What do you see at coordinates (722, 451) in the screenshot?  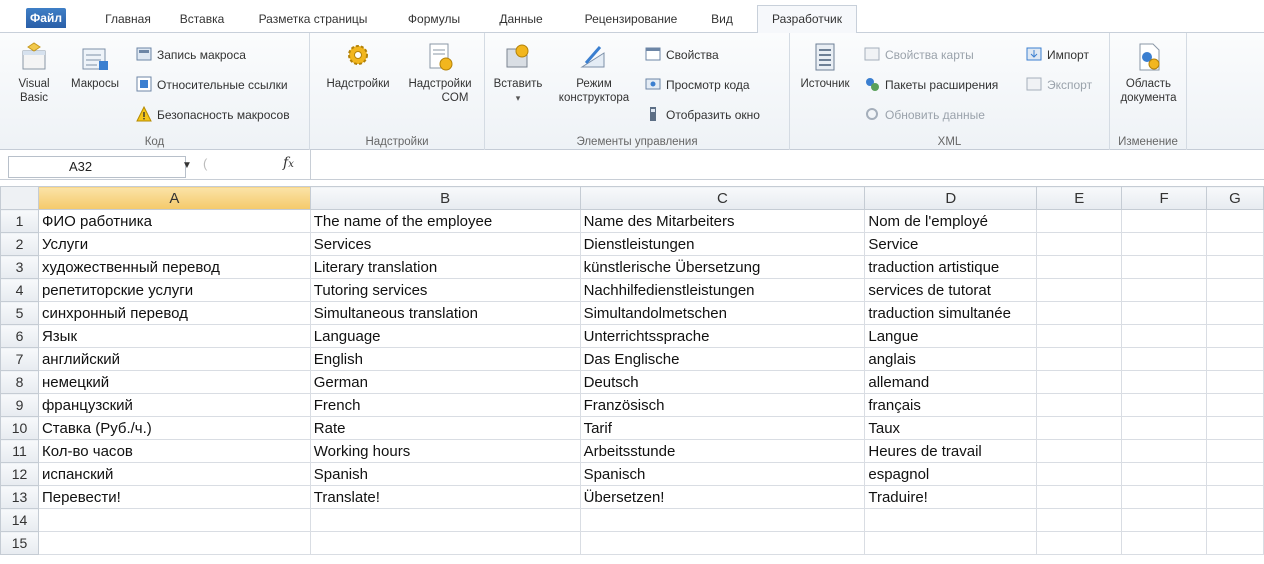 I see `table-cell: Arbeitsstunde` at bounding box center [722, 451].